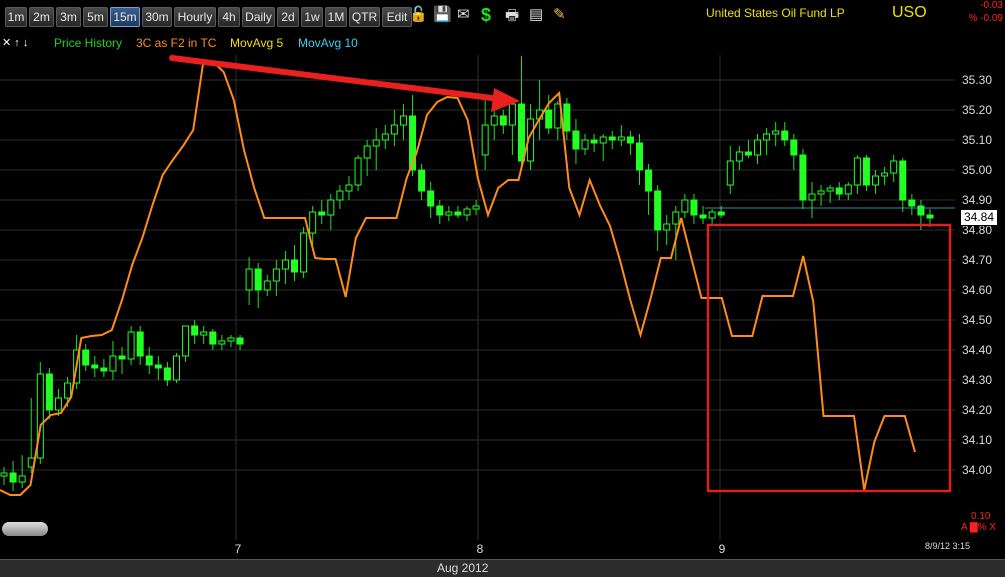  What do you see at coordinates (977, 350) in the screenshot?
I see `price-tick-label: 34.40` at bounding box center [977, 350].